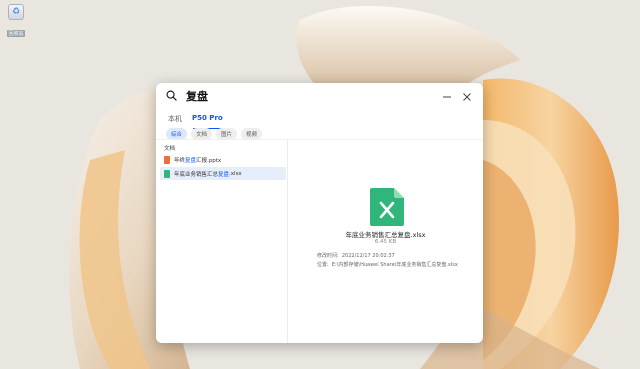 This screenshot has width=640, height=369. What do you see at coordinates (235, 173) in the screenshot?
I see `result-name-post: .xlsx` at bounding box center [235, 173].